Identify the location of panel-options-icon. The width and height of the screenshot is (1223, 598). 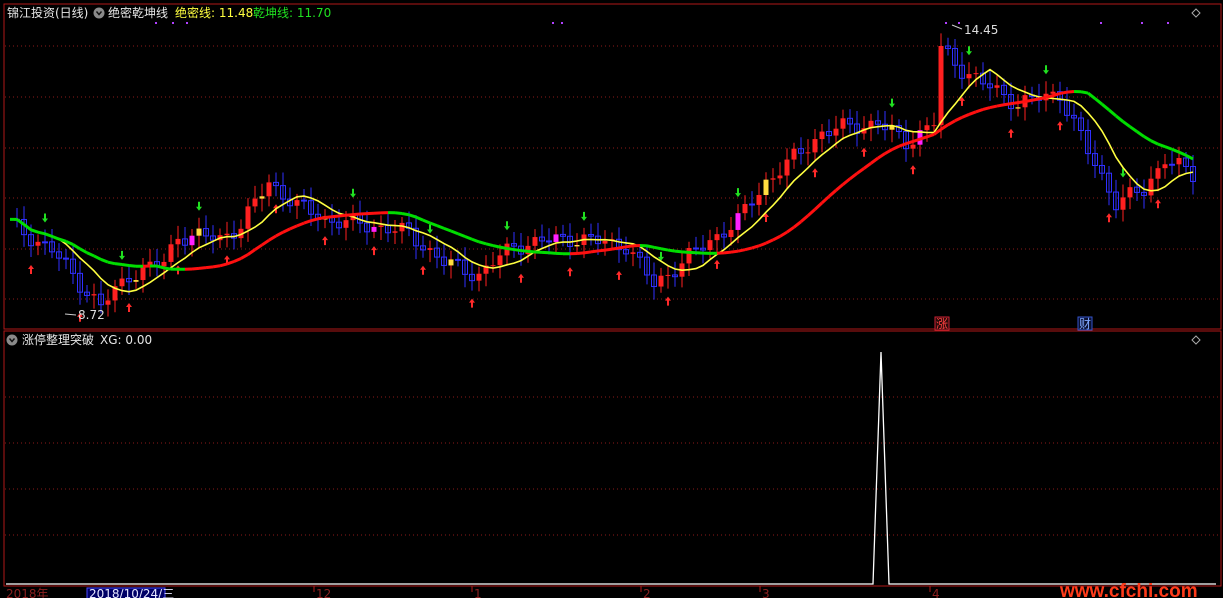
(1196, 13).